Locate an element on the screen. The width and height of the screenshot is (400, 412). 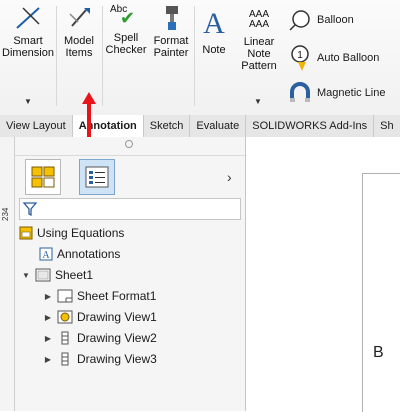
tree-item-drawing-view3: ▶ Drawing View3 is located at coordinates (100, 359).